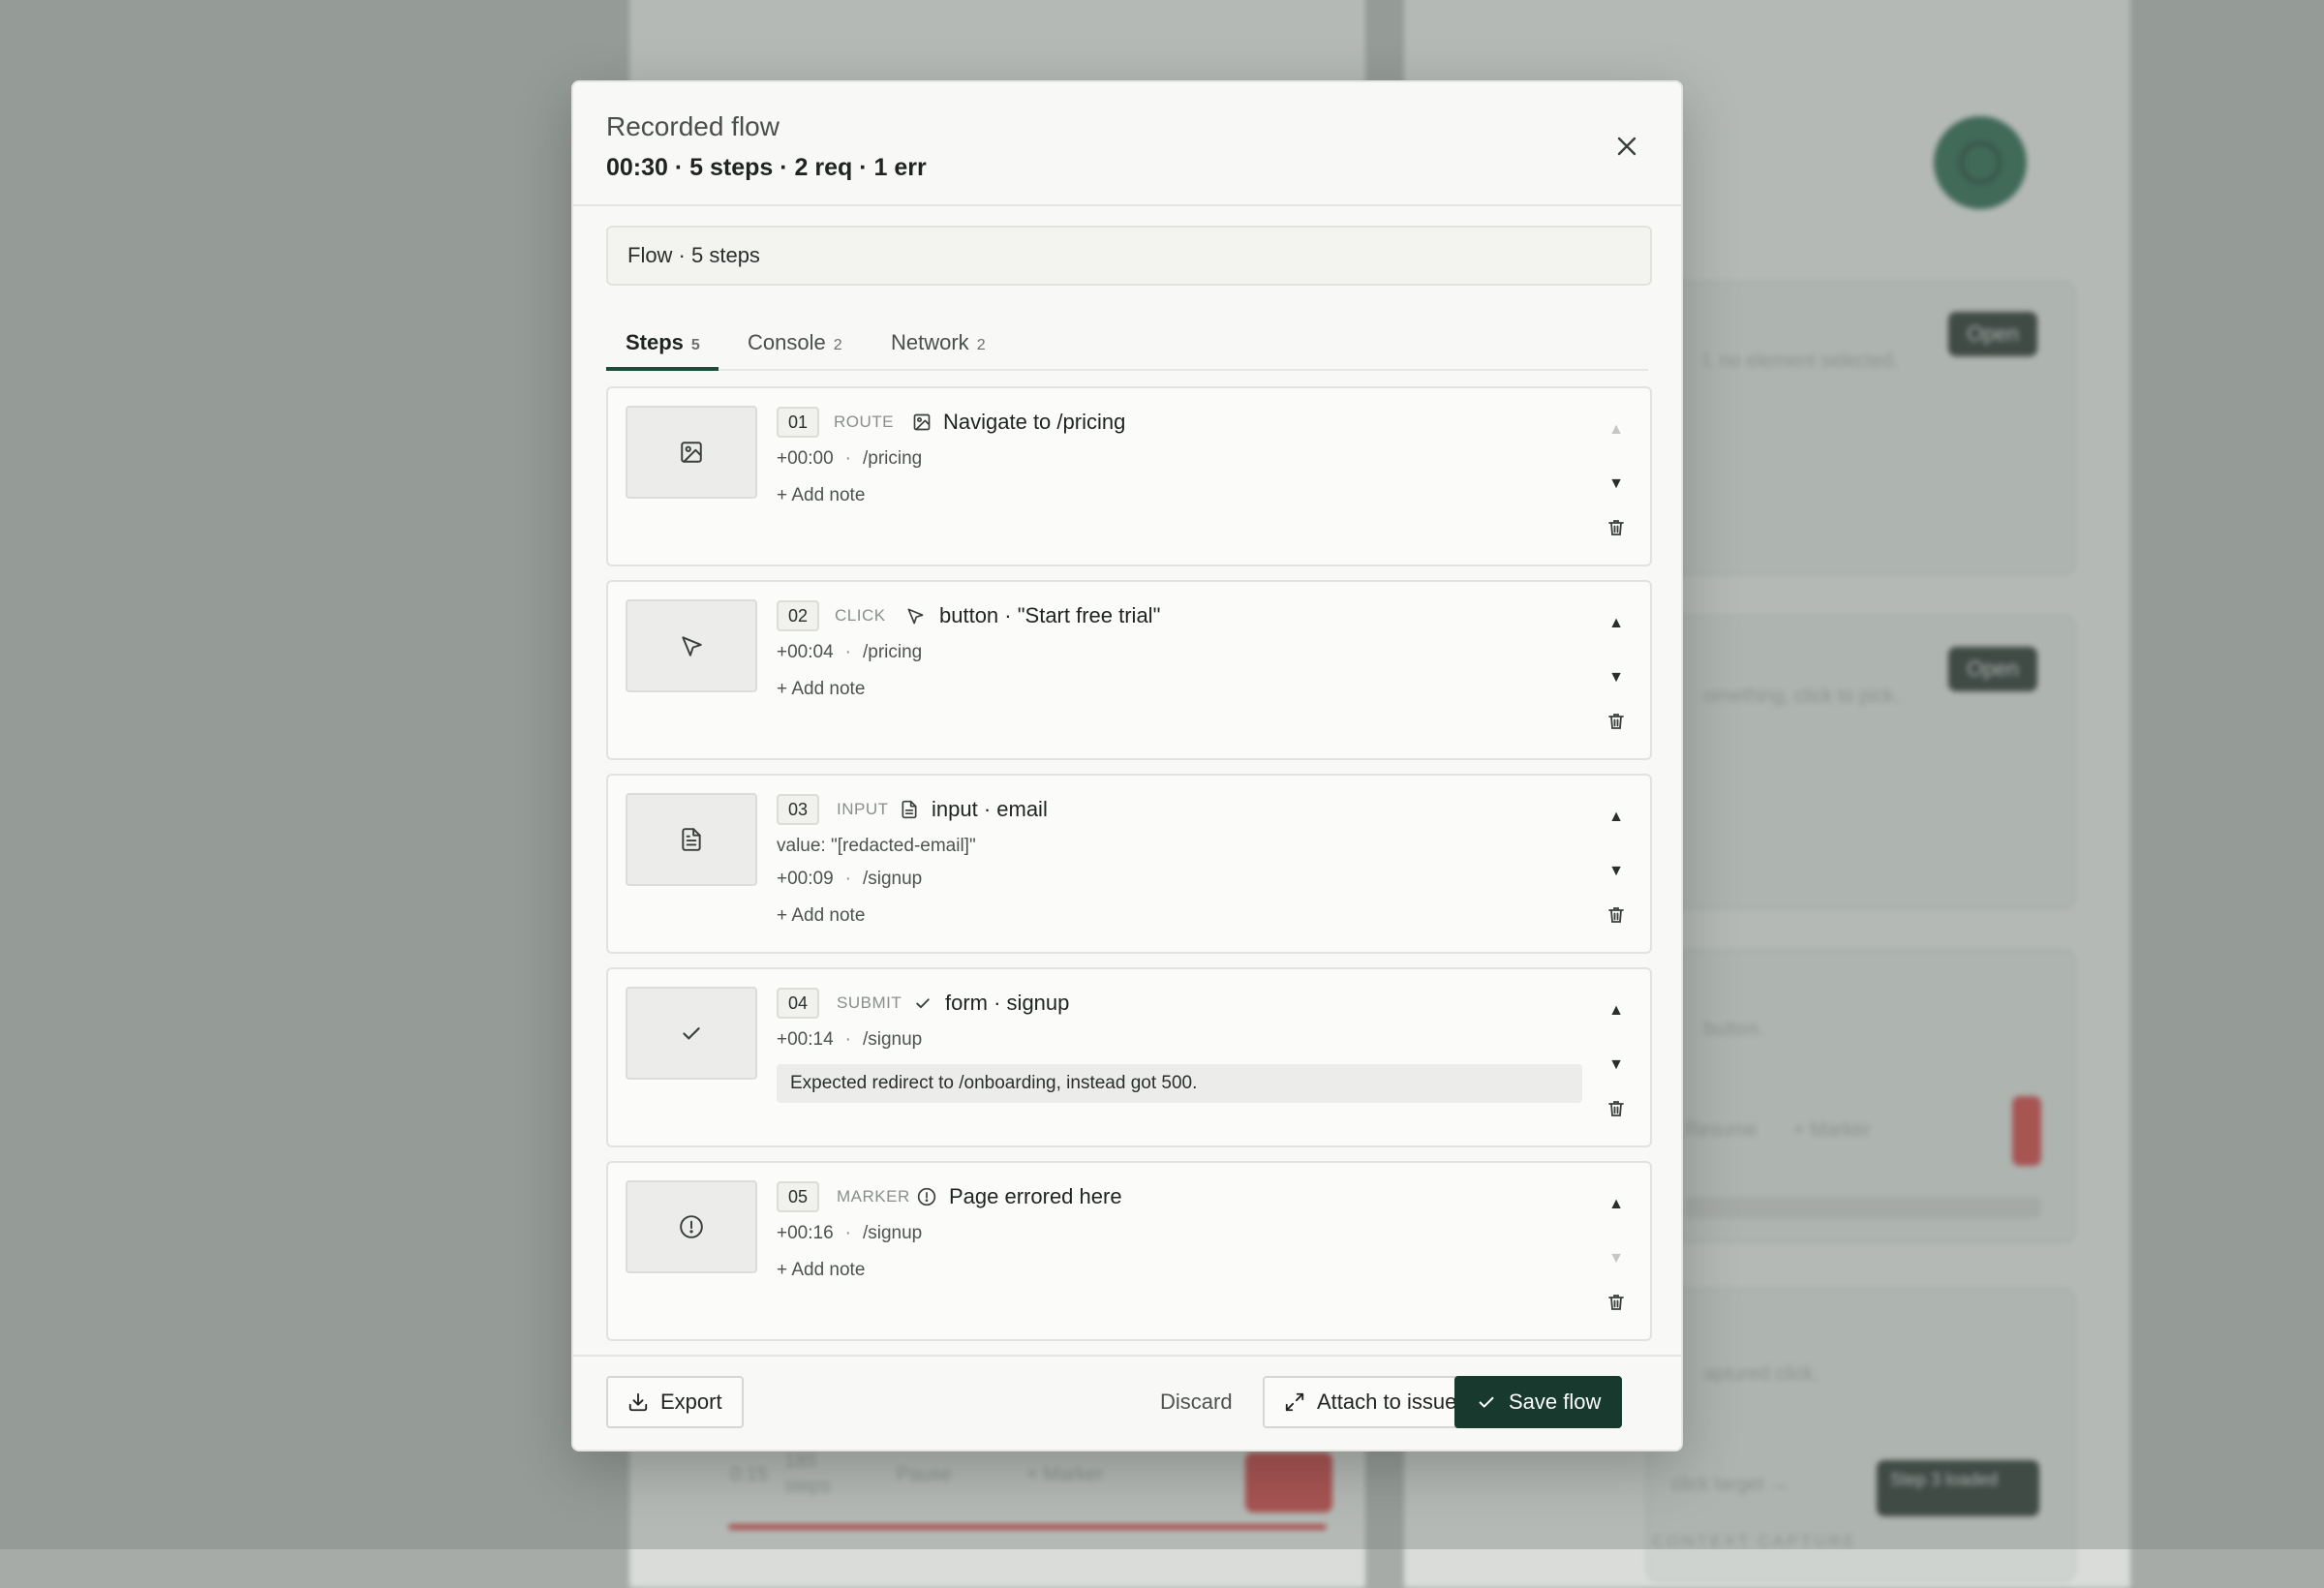 The width and height of the screenshot is (2324, 1588). Describe the element at coordinates (1387, 1402) in the screenshot. I see `attach-label: Attach to issue` at that location.